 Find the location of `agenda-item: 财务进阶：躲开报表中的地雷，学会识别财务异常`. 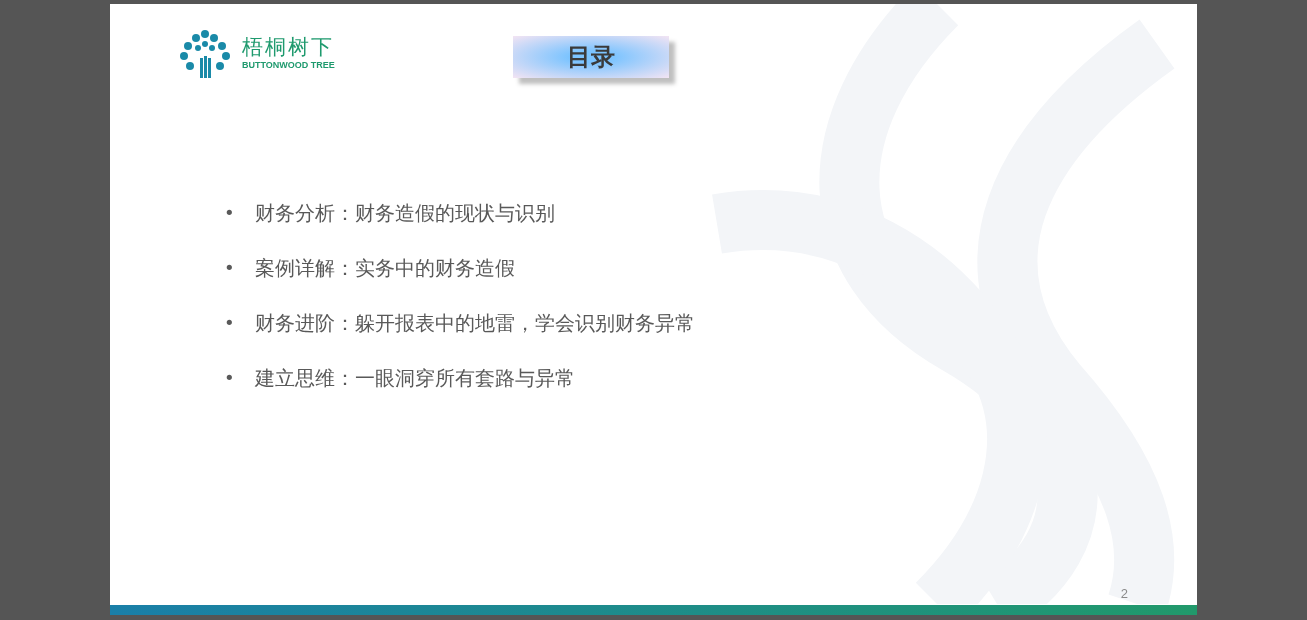

agenda-item: 财务进阶：躲开报表中的地雷，学会识别财务异常 is located at coordinates (474, 323).